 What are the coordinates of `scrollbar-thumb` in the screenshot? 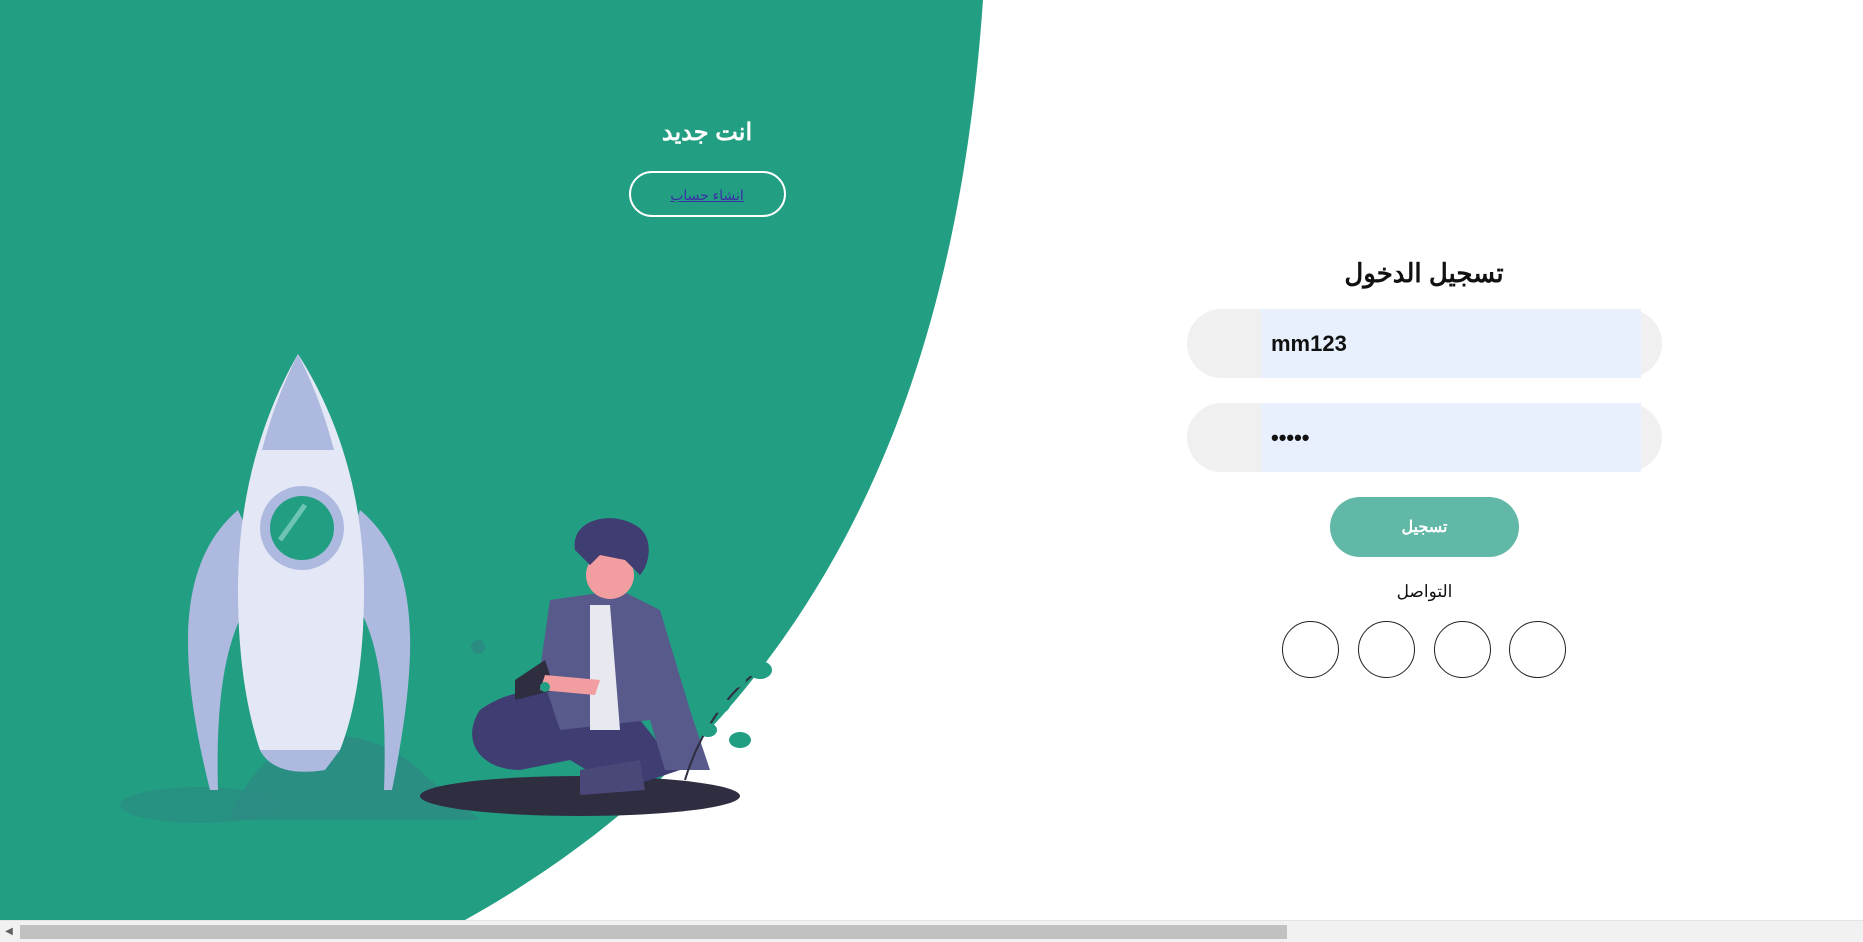 It's located at (653, 932).